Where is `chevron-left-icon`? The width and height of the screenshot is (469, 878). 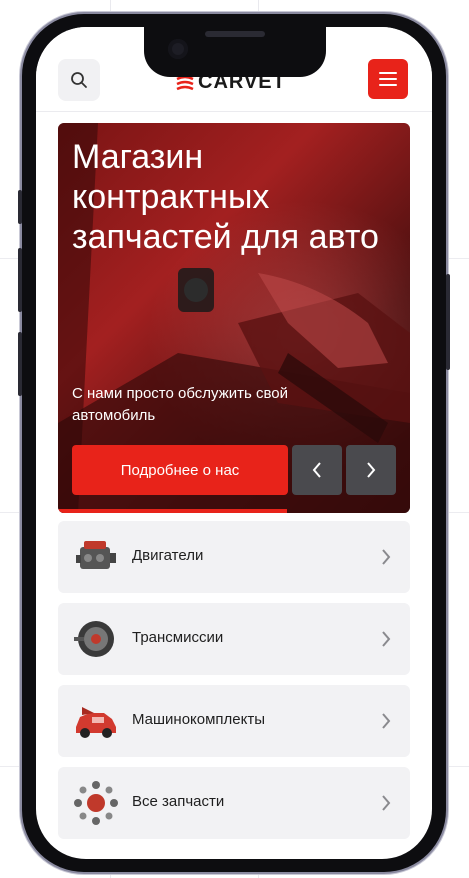 chevron-left-icon is located at coordinates (316, 470).